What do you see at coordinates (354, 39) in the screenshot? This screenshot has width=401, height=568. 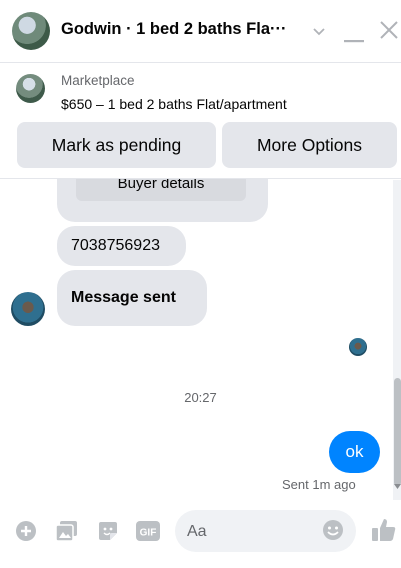 I see `minimize-icon` at bounding box center [354, 39].